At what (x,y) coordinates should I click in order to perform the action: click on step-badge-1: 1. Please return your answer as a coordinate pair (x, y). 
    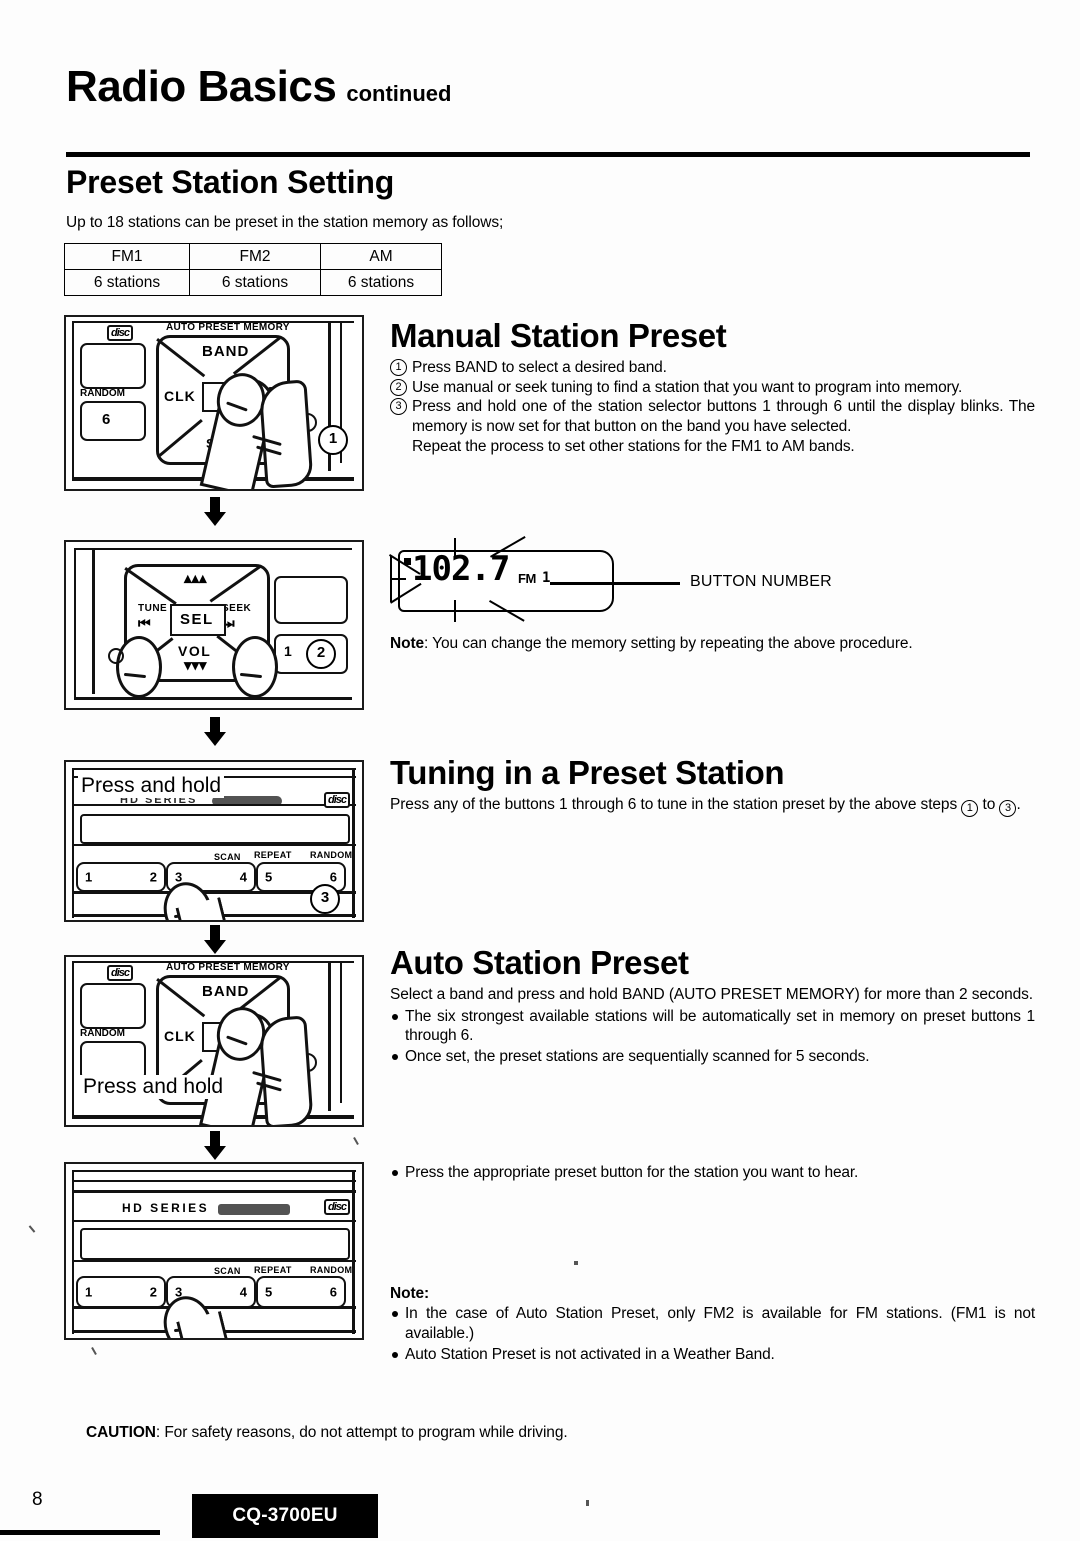
    Looking at the image, I should click on (333, 440).